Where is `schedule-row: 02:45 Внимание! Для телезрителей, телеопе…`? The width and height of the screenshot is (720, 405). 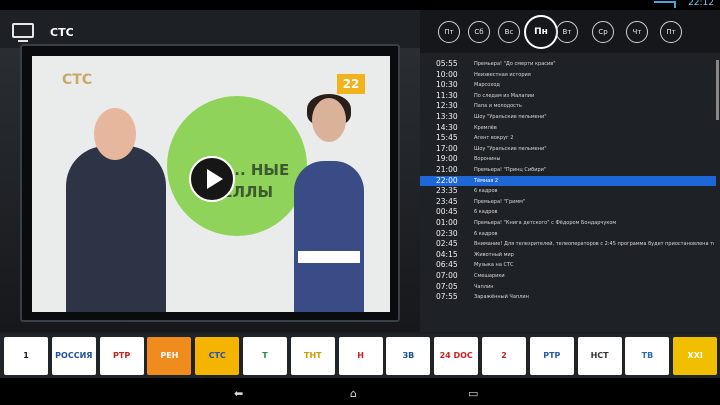
schedule-row: 02:45 Внимание! Для телезрителей, телеопе… is located at coordinates (568, 244).